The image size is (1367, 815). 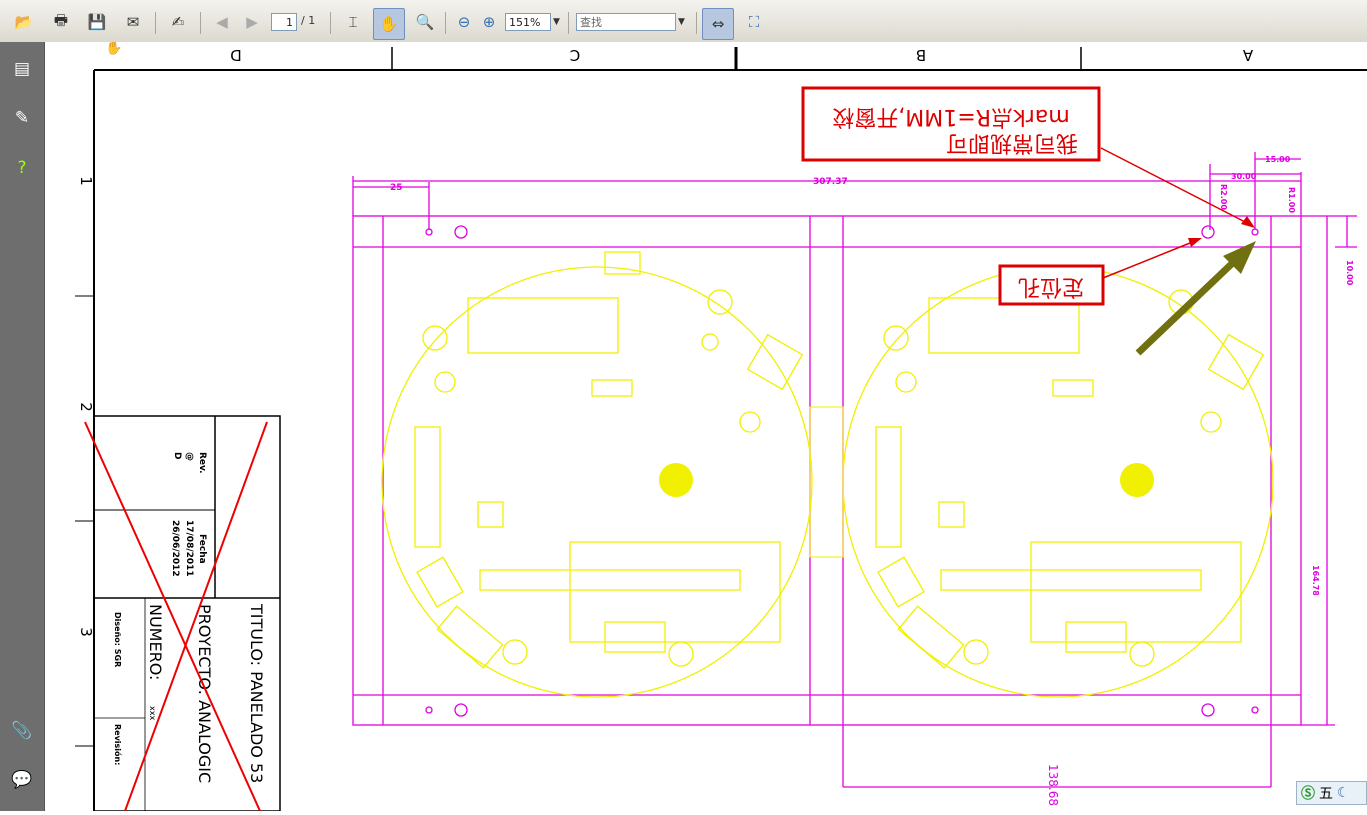 What do you see at coordinates (117, 639) in the screenshot?
I see `diseno-text: Diseño: SGR` at bounding box center [117, 639].